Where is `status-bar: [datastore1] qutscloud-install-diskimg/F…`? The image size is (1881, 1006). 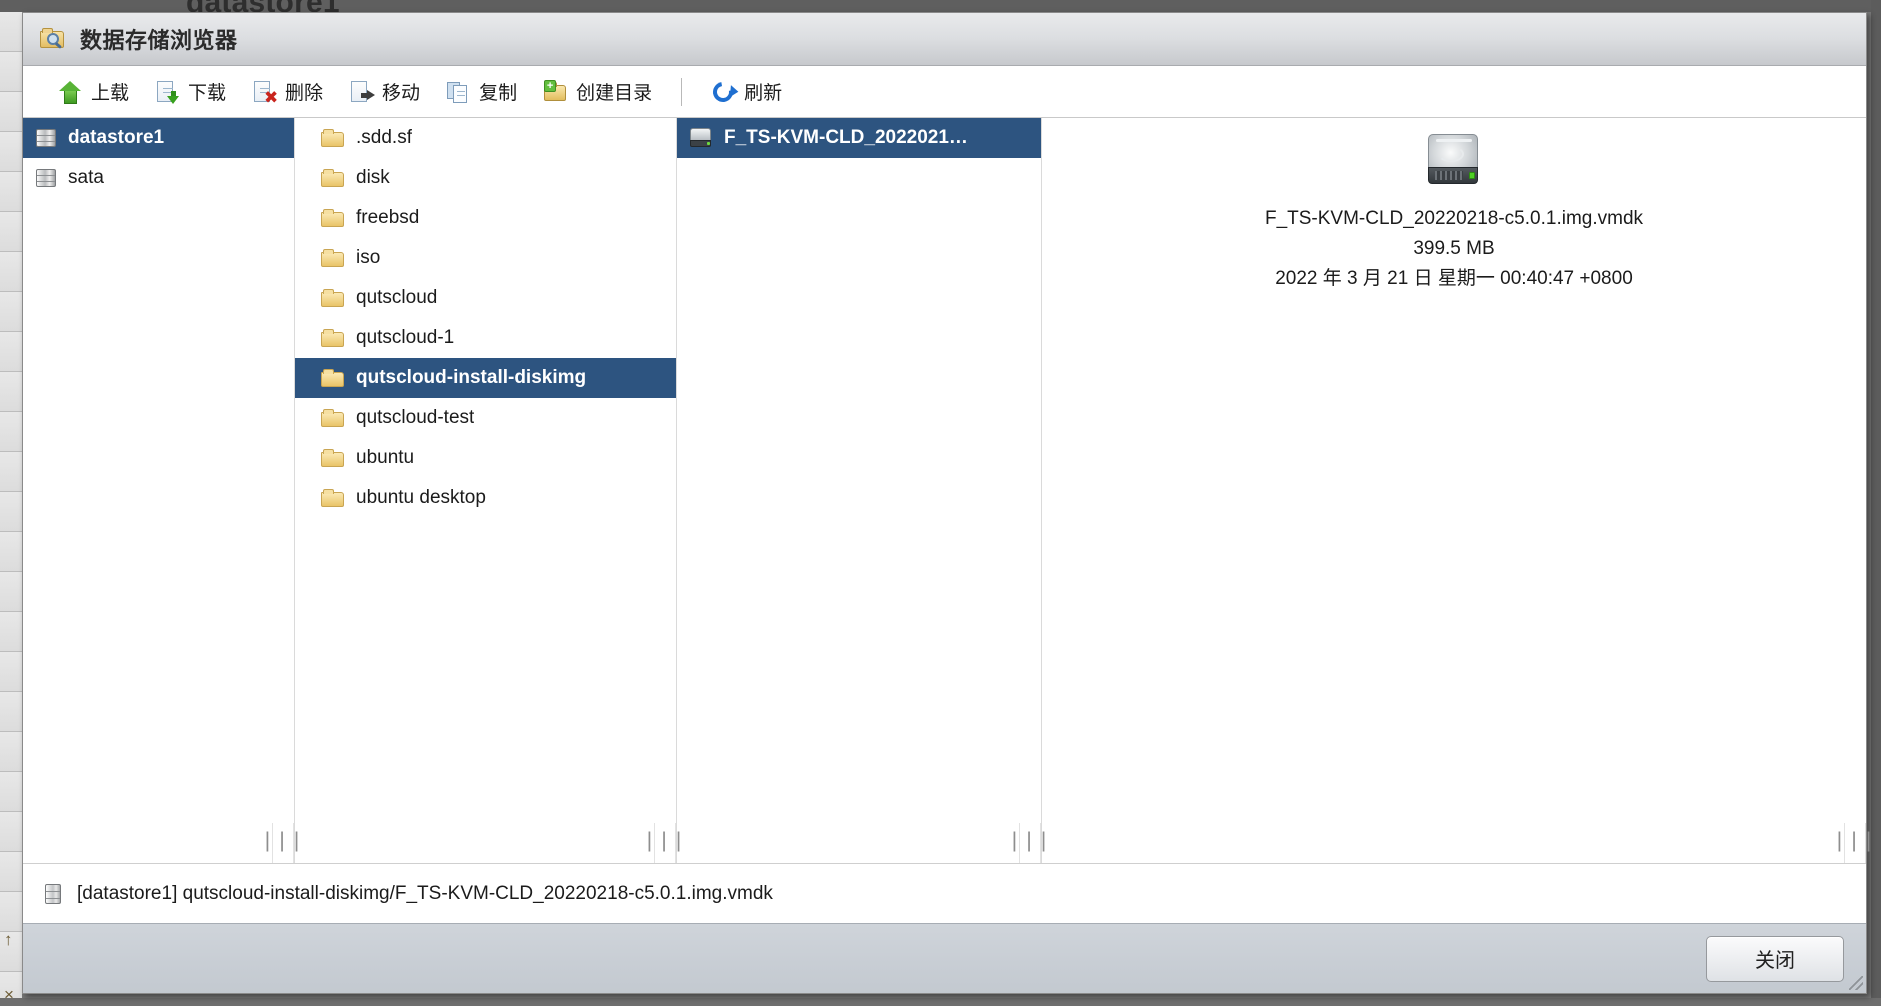
status-bar: [datastore1] qutscloud-install-diskimg/F… is located at coordinates (944, 893).